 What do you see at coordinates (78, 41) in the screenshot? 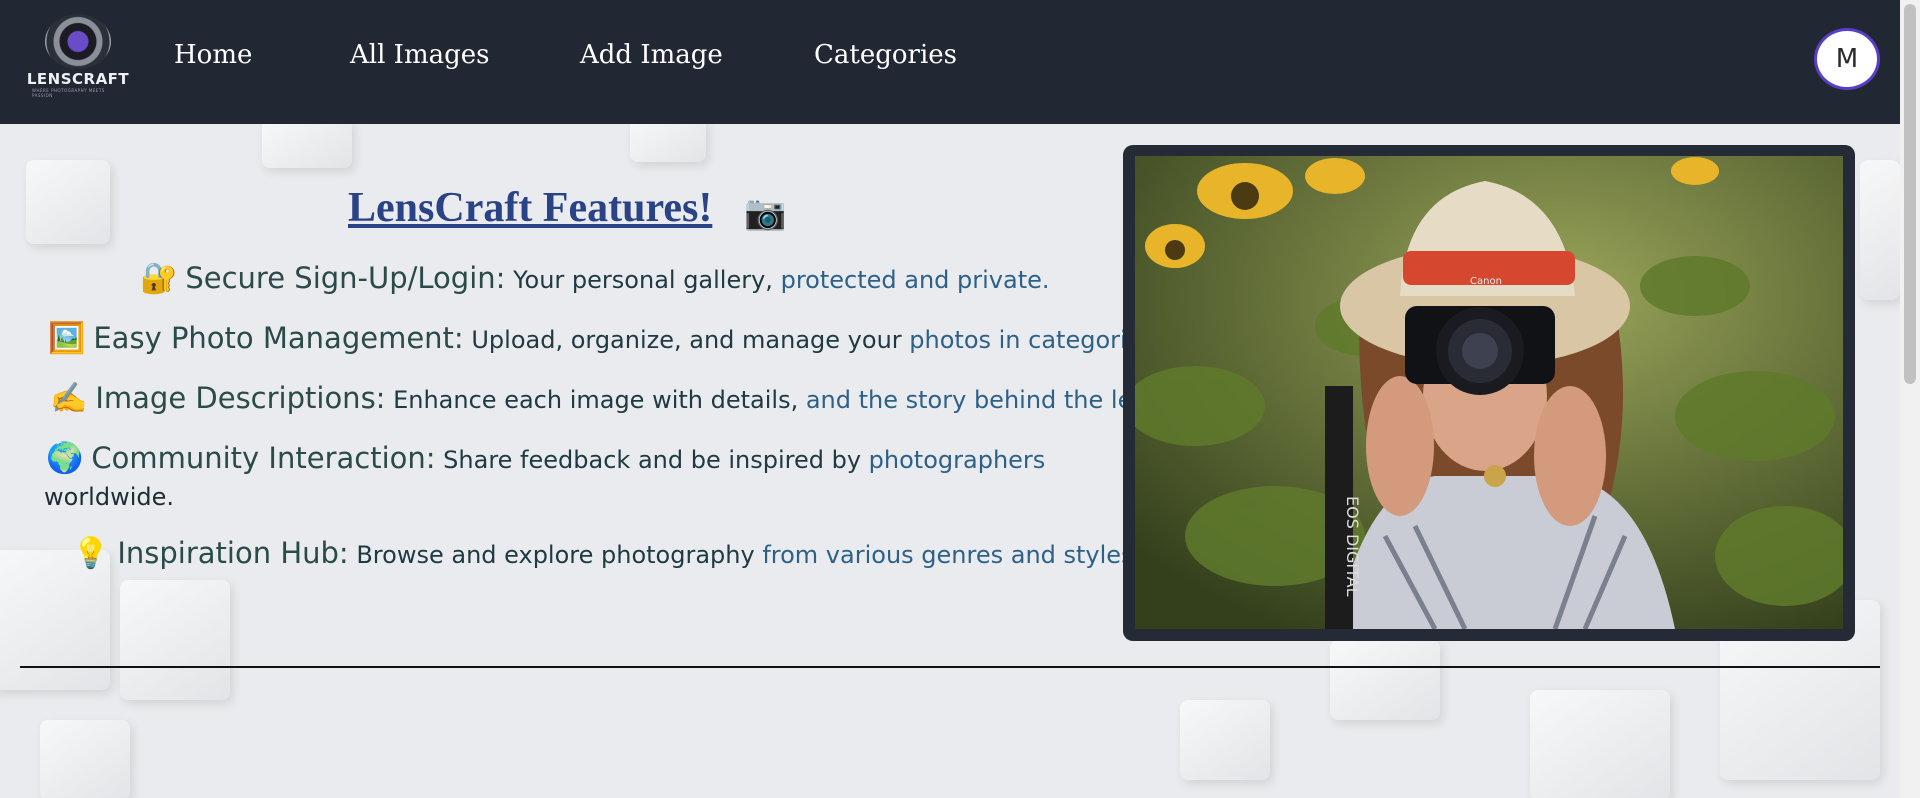
I see `camera-lens-icon` at bounding box center [78, 41].